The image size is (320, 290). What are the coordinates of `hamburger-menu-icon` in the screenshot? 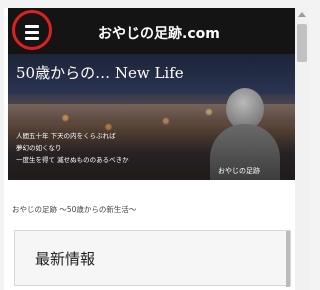 It's located at (32, 34).